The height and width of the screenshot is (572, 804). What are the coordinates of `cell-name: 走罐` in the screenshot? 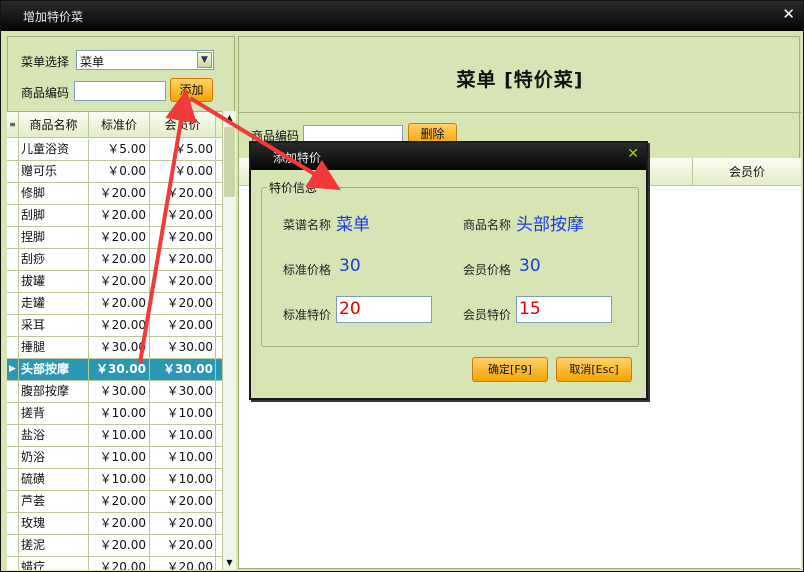 It's located at (54, 304).